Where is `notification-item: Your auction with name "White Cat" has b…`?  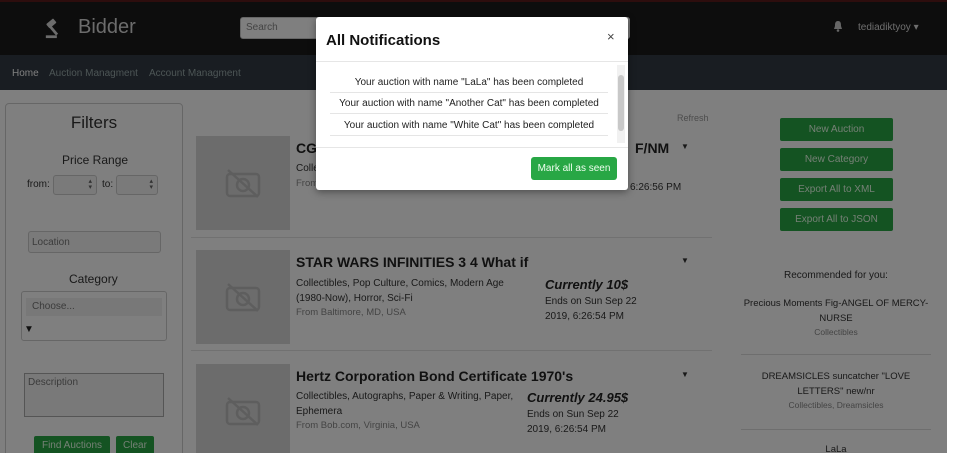
notification-item: Your auction with name "White Cat" has b… is located at coordinates (469, 125).